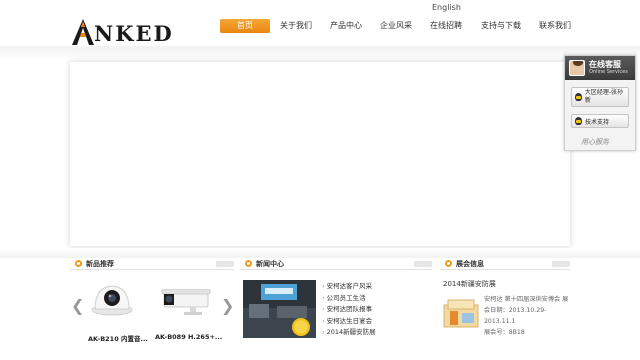 The width and height of the screenshot is (640, 360). I want to click on dome-camera-icon, so click(112, 300).